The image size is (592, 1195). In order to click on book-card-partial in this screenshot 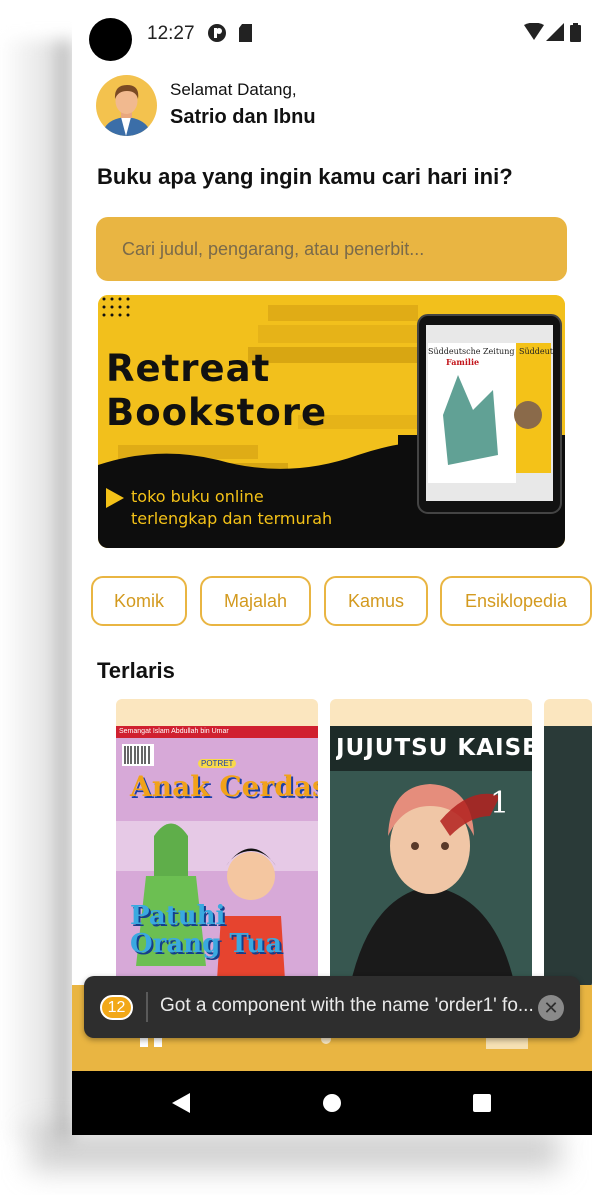, I will do `click(568, 844)`.